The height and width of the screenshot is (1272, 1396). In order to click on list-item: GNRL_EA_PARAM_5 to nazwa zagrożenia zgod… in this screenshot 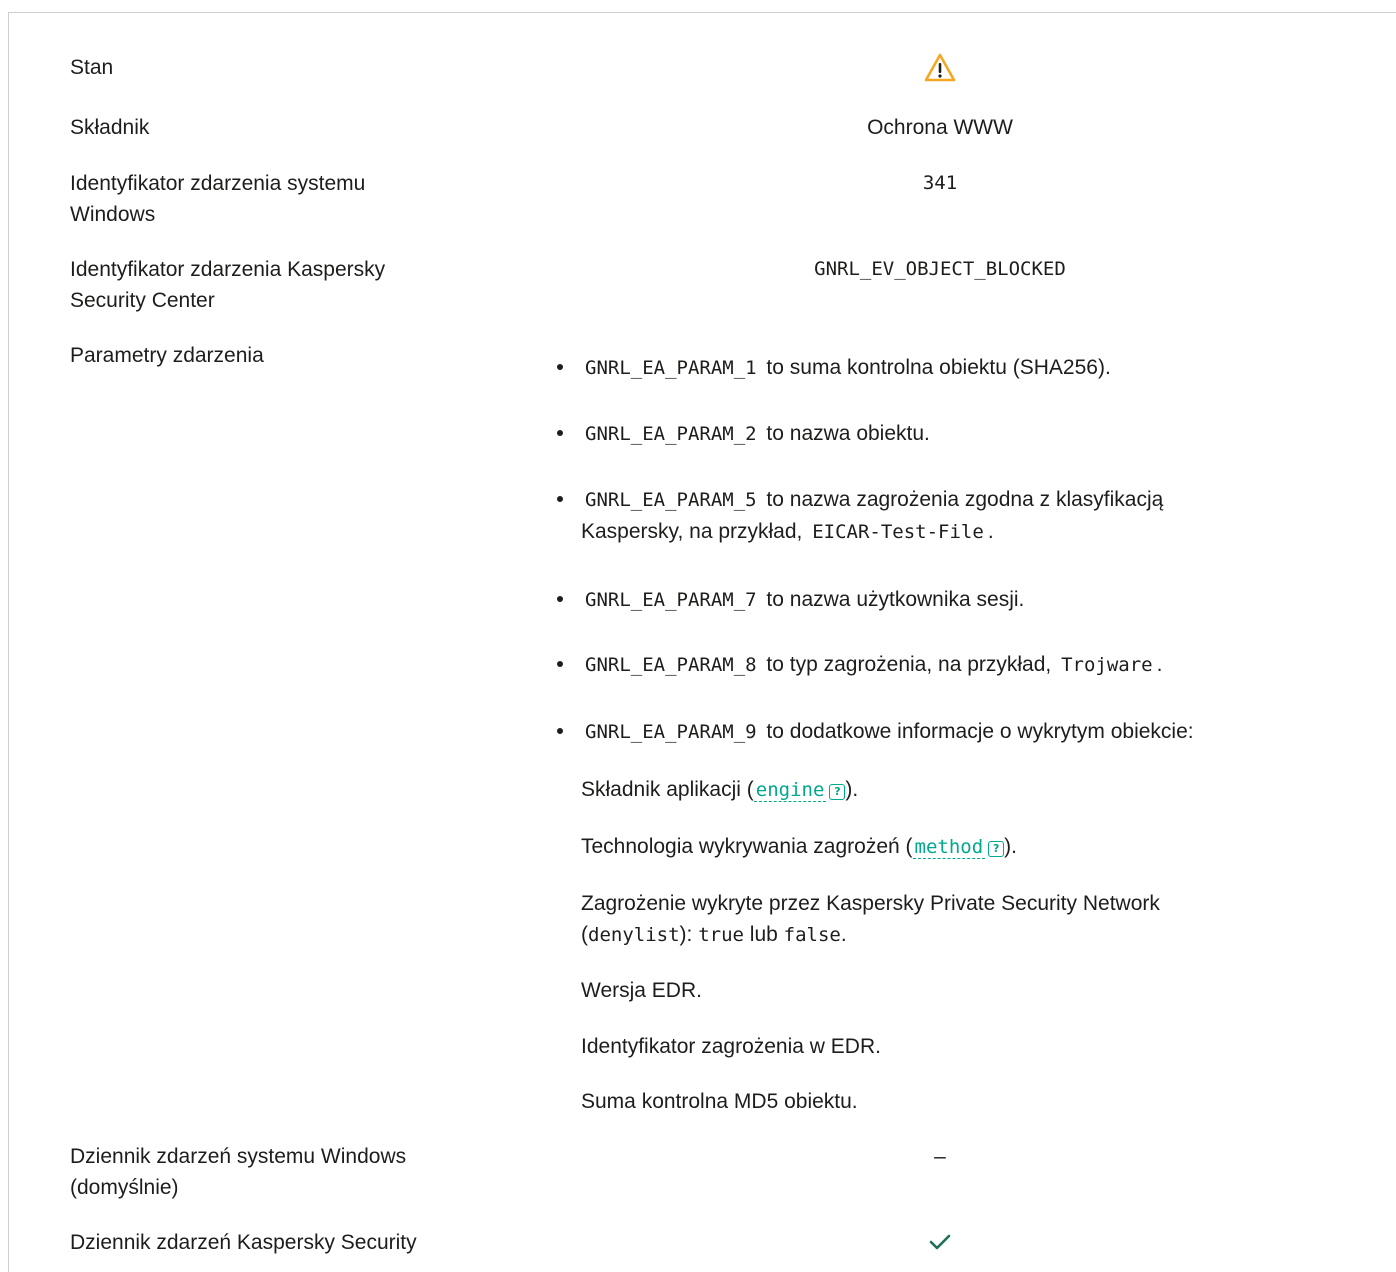, I will do `click(969, 516)`.